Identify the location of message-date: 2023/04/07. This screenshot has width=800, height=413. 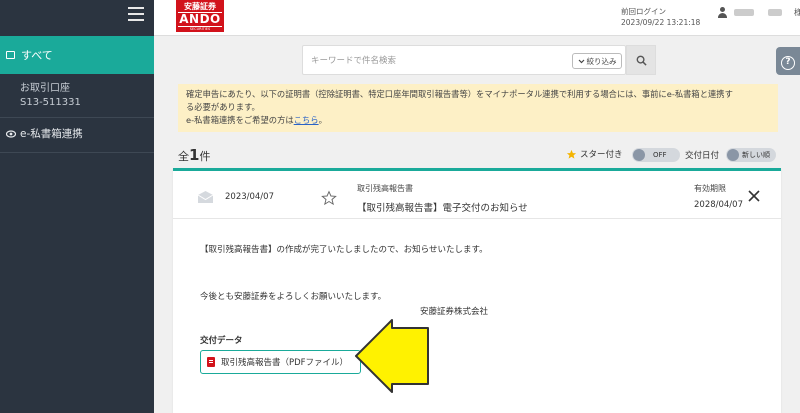
(249, 197).